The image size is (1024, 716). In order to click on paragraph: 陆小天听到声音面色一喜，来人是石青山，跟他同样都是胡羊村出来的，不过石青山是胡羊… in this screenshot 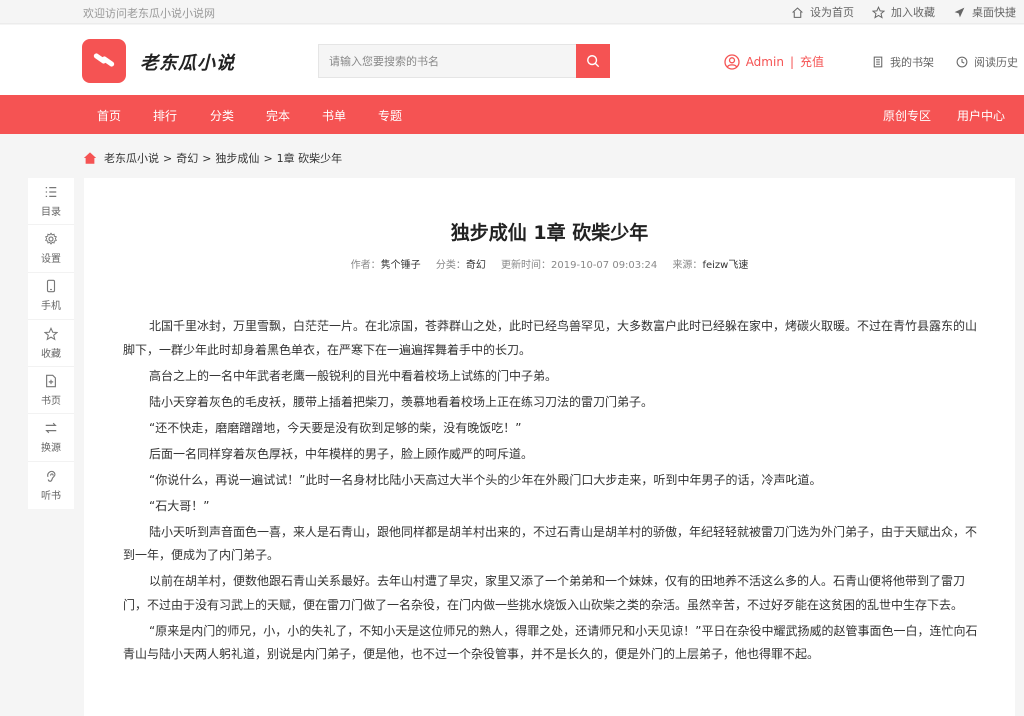, I will do `click(550, 543)`.